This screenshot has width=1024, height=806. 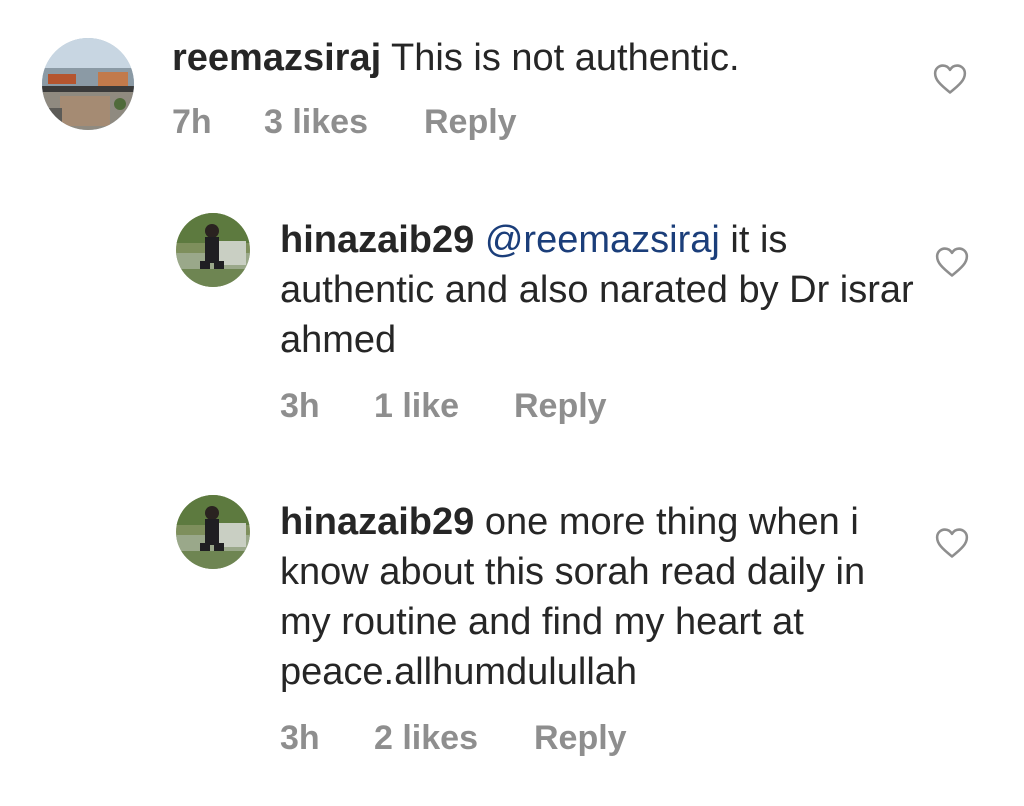 I want to click on likes-count: 3 likes, so click(x=344, y=122).